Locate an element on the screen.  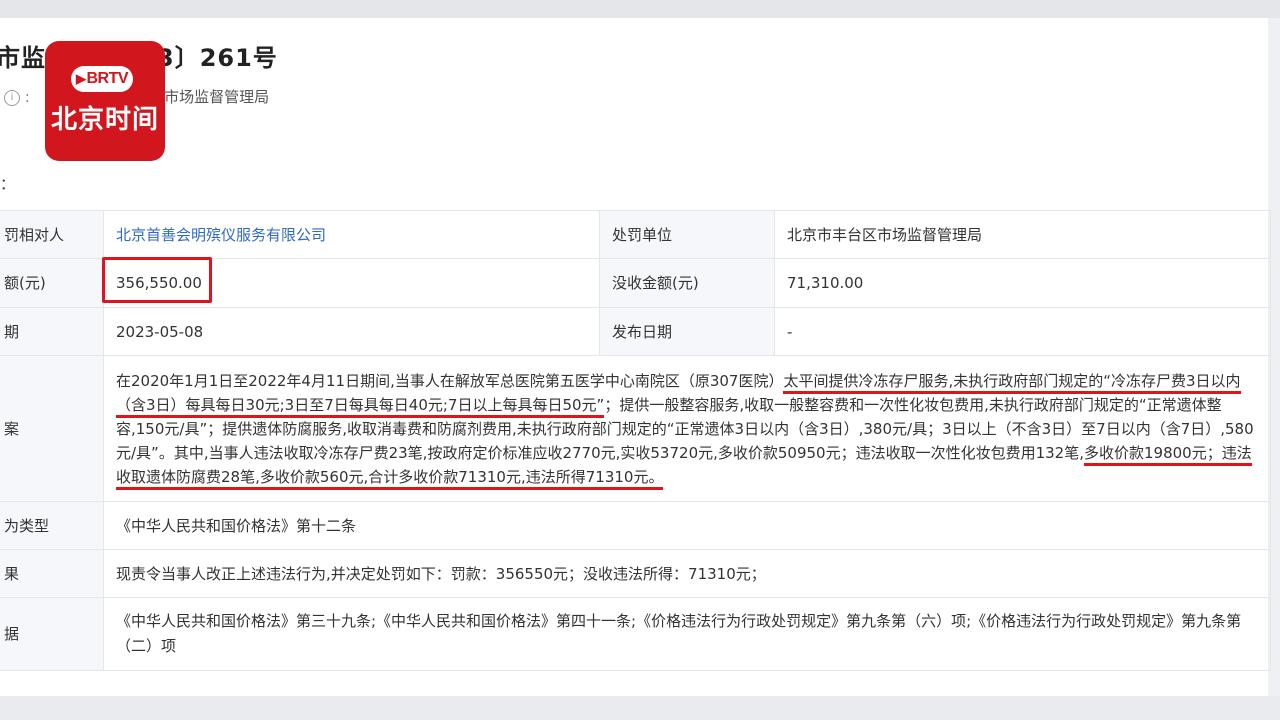
type-value: 《中华人民共和国价格法》第十二条 is located at coordinates (687, 525).